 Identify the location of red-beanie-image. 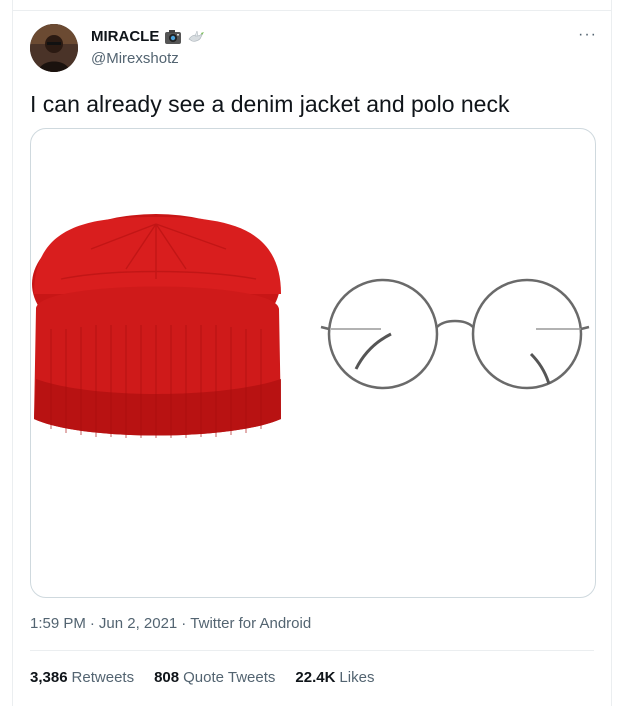
(156, 326).